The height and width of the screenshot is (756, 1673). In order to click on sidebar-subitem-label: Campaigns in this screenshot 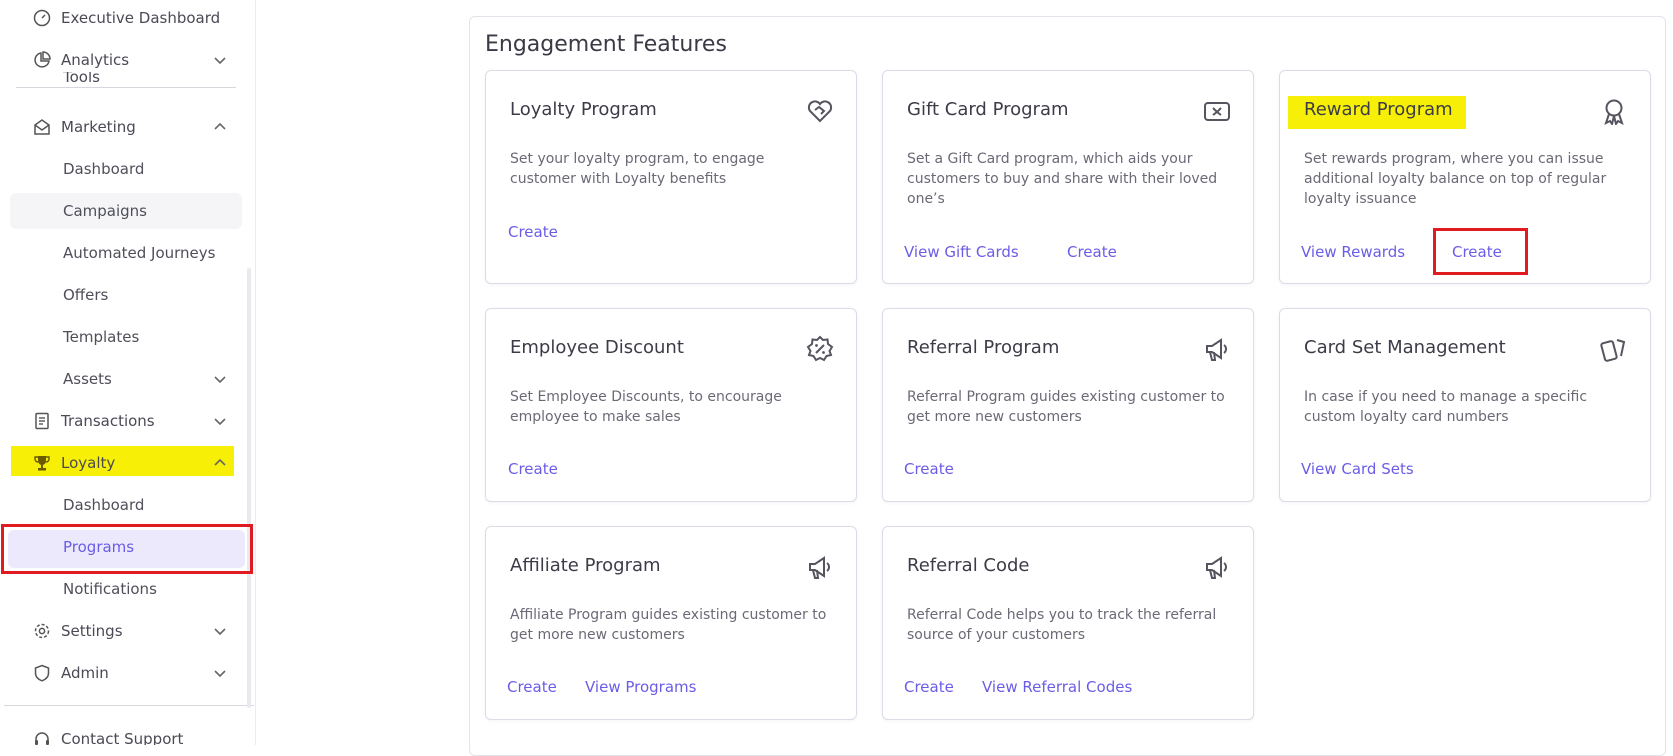, I will do `click(105, 211)`.